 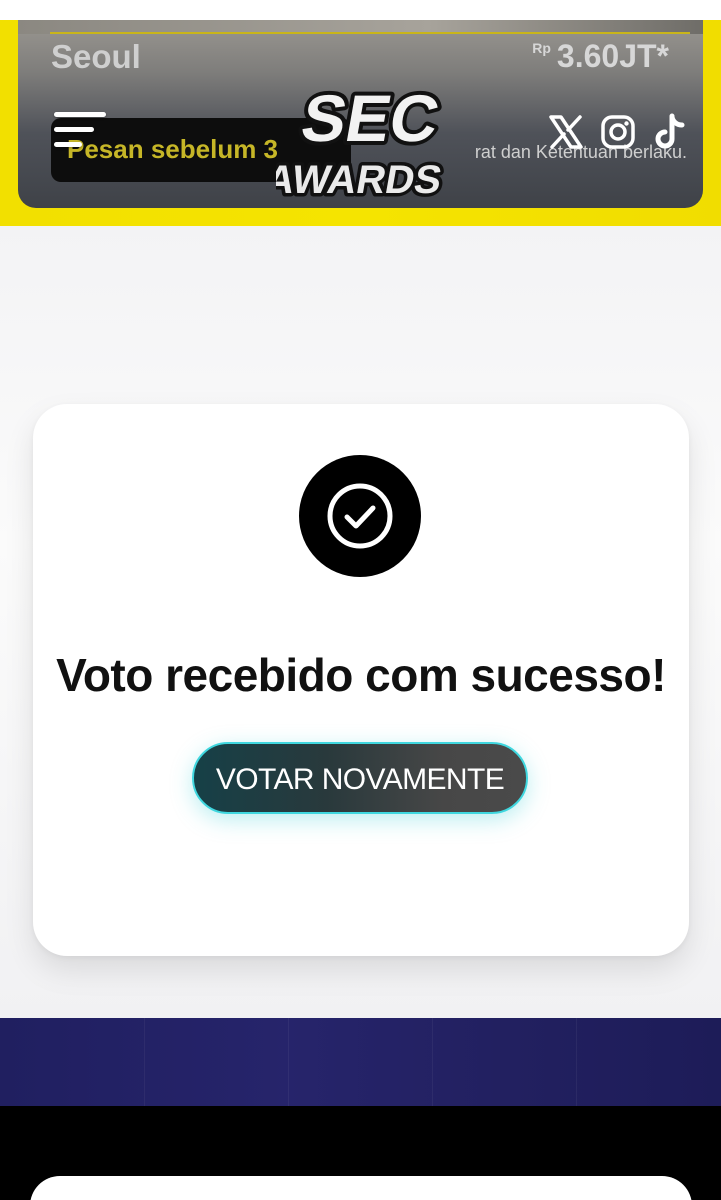 What do you see at coordinates (361, 1188) in the screenshot?
I see `footer-card` at bounding box center [361, 1188].